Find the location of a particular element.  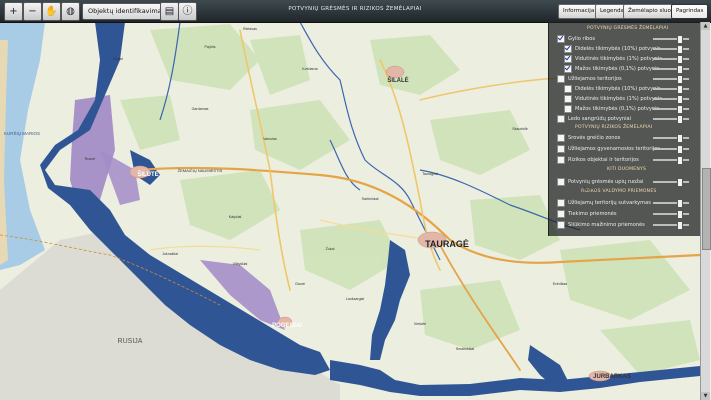

village-label: Lauksargiai is located at coordinates (355, 299).